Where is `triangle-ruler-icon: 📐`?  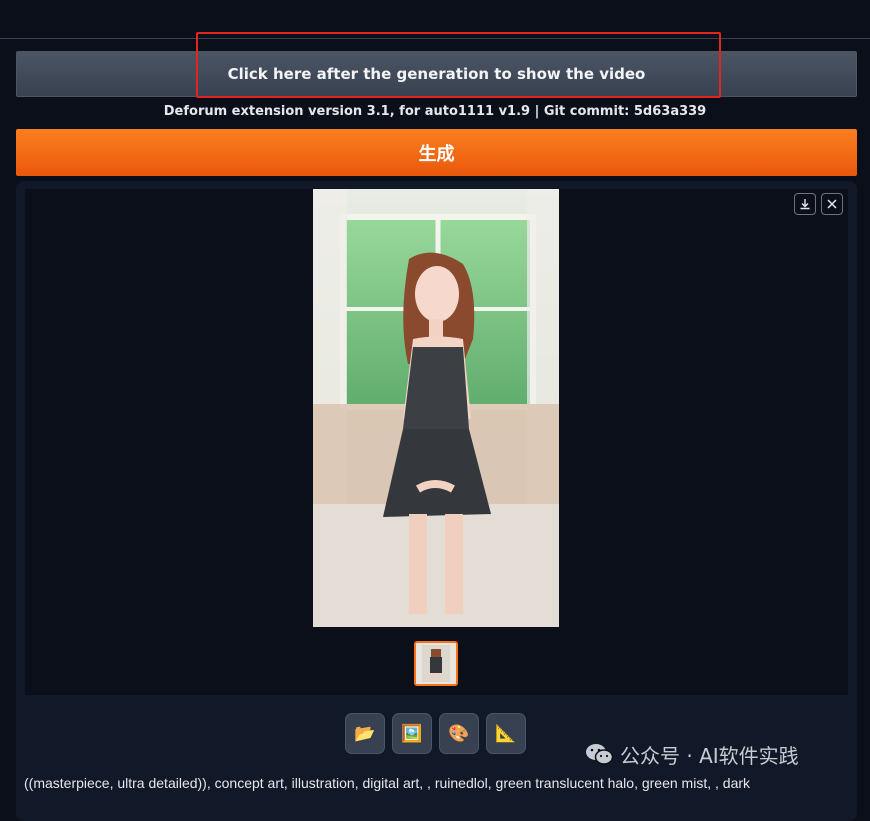 triangle-ruler-icon: 📐 is located at coordinates (506, 733).